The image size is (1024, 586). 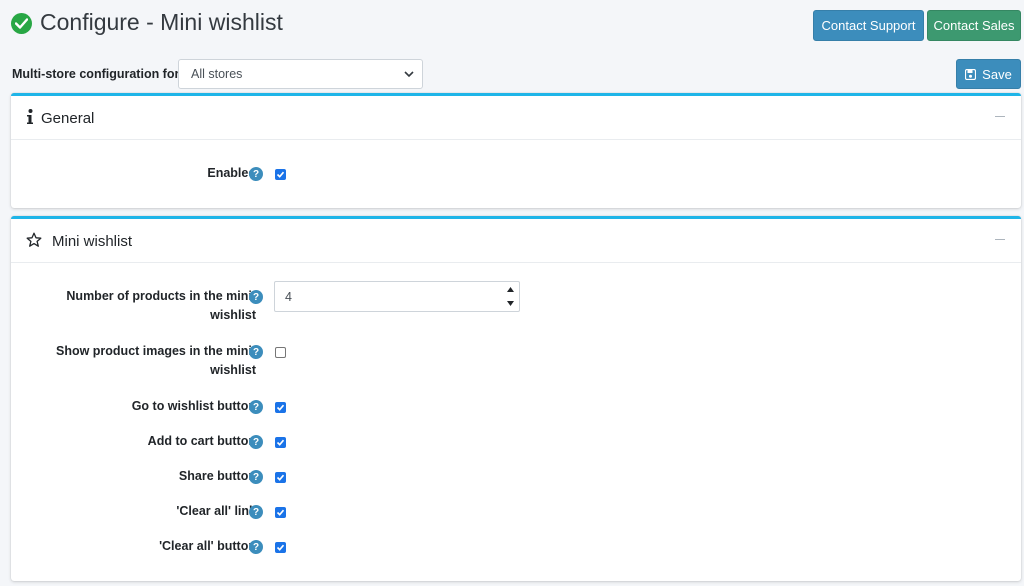 What do you see at coordinates (216, 511) in the screenshot?
I see `clear-all-link-label: 'Clear all' link` at bounding box center [216, 511].